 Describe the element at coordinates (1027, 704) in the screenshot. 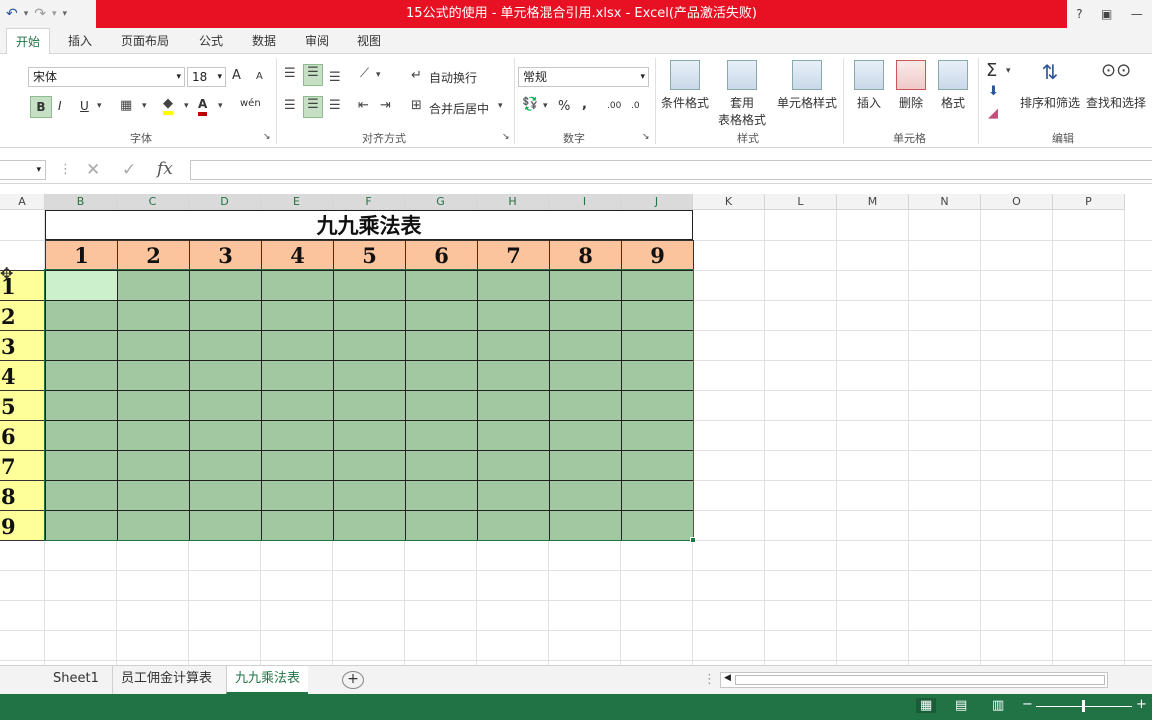

I see `zoom-out-icon: −` at that location.